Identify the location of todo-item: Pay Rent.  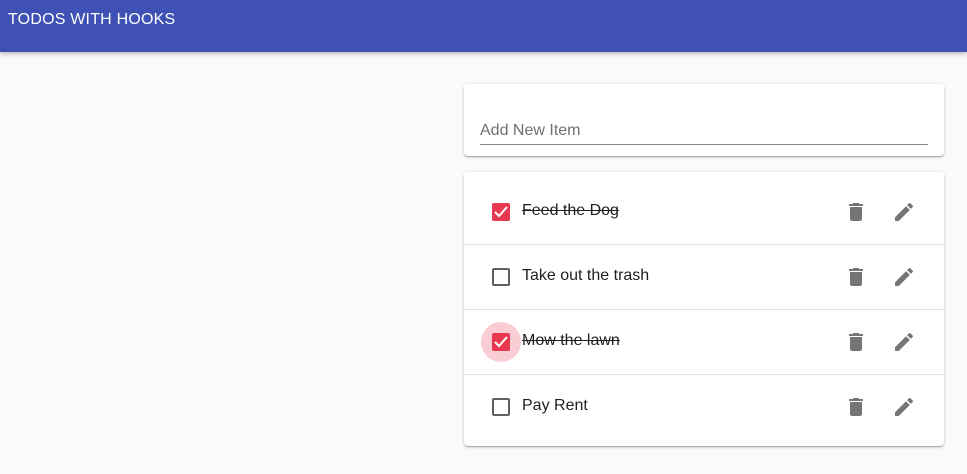
(704, 407).